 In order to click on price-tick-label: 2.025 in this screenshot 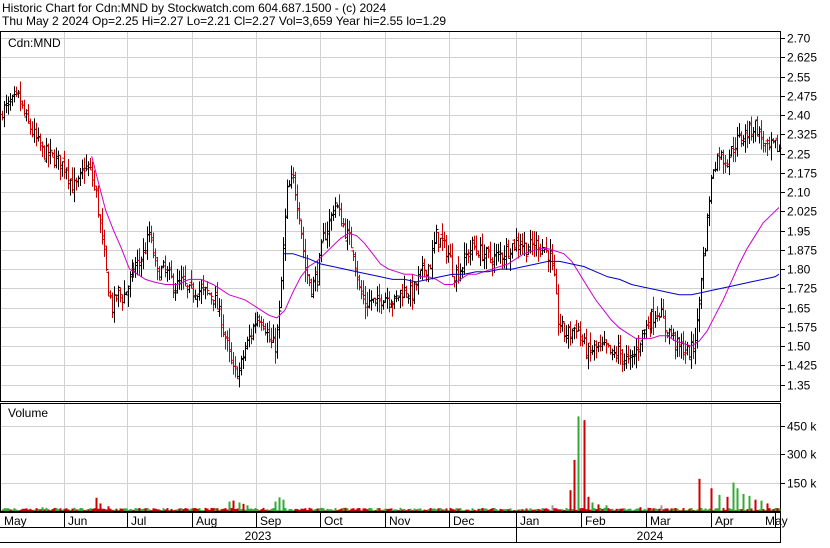, I will do `click(802, 212)`.